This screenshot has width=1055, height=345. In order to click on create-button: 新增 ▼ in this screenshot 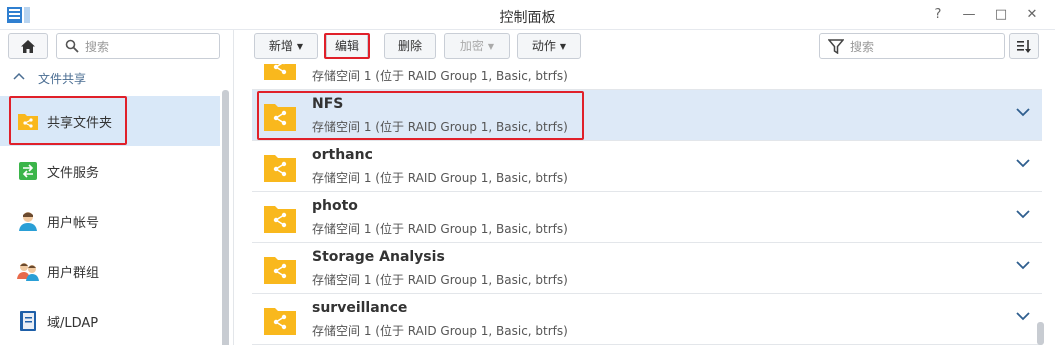, I will do `click(286, 46)`.